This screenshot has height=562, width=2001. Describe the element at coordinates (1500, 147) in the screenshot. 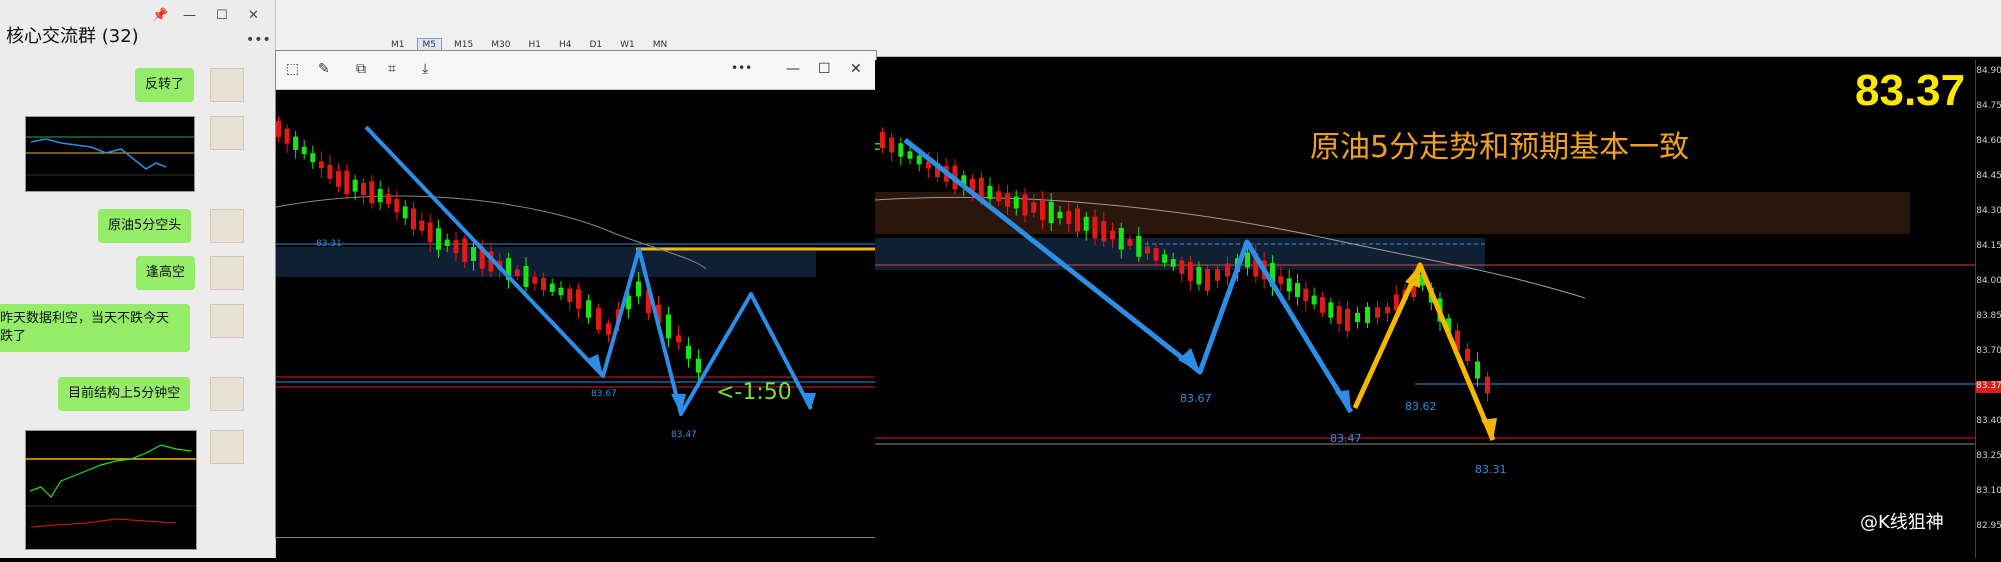

I see `annotation-text: 原油5分走势和预期基本一致` at that location.